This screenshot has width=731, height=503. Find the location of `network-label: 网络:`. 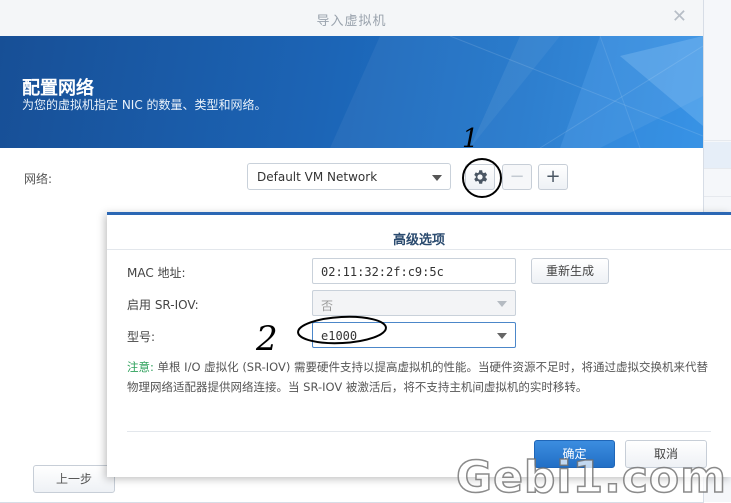

network-label: 网络: is located at coordinates (38, 179).